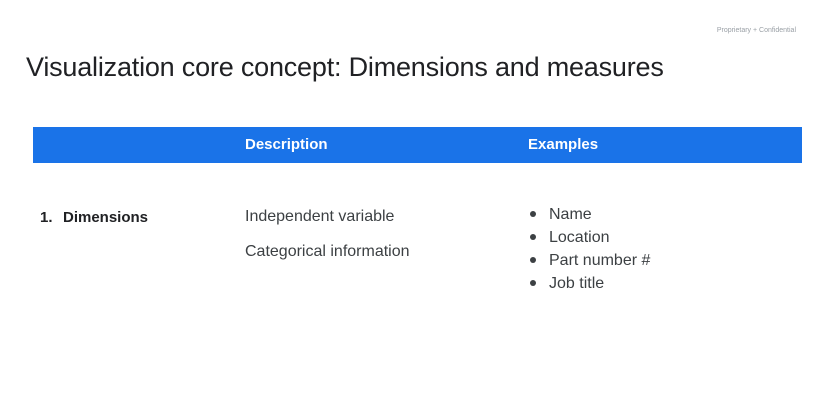  I want to click on header-examples: Examples, so click(563, 144).